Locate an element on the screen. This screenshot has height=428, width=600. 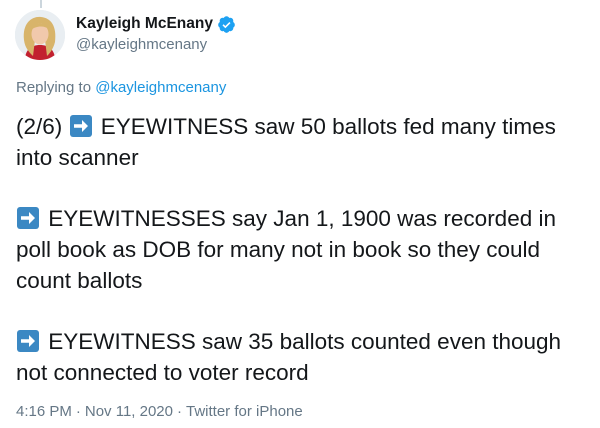
replying-to: Replying to @kayleighmcenany is located at coordinates (121, 88).